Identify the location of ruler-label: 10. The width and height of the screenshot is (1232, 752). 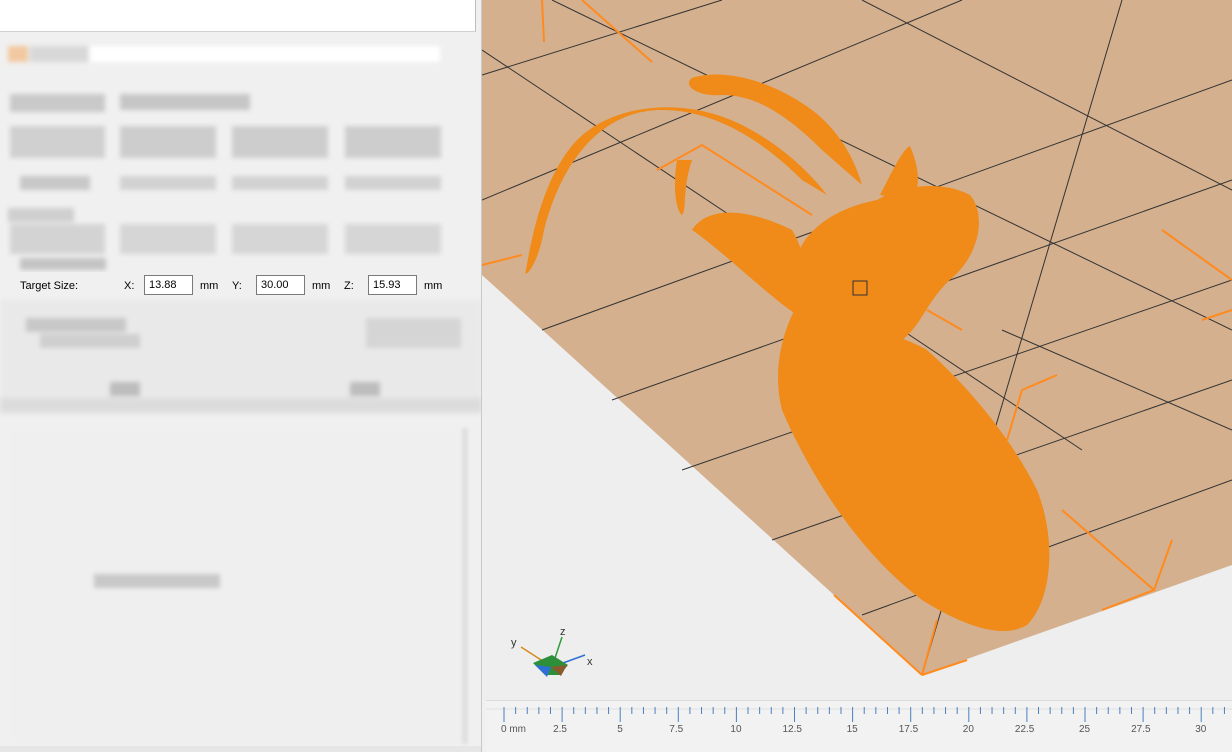
(736, 729).